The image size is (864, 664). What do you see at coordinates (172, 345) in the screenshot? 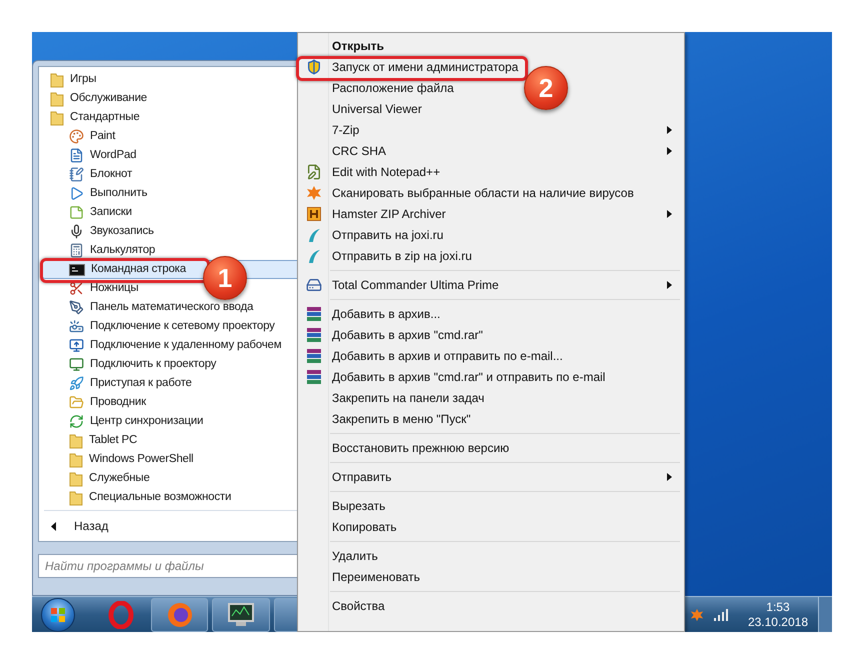
I see `menu-item: Подключение к удаленному рабочем` at bounding box center [172, 345].